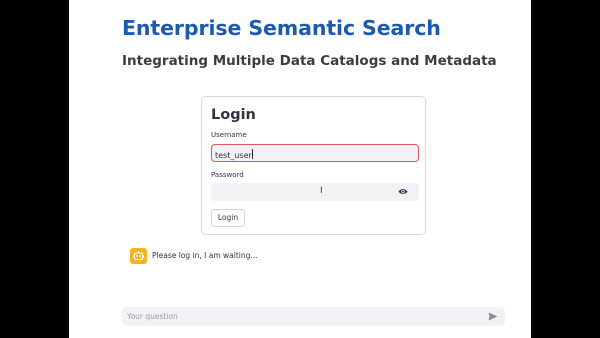 Image resolution: width=600 pixels, height=338 pixels. I want to click on username-label: Username, so click(229, 135).